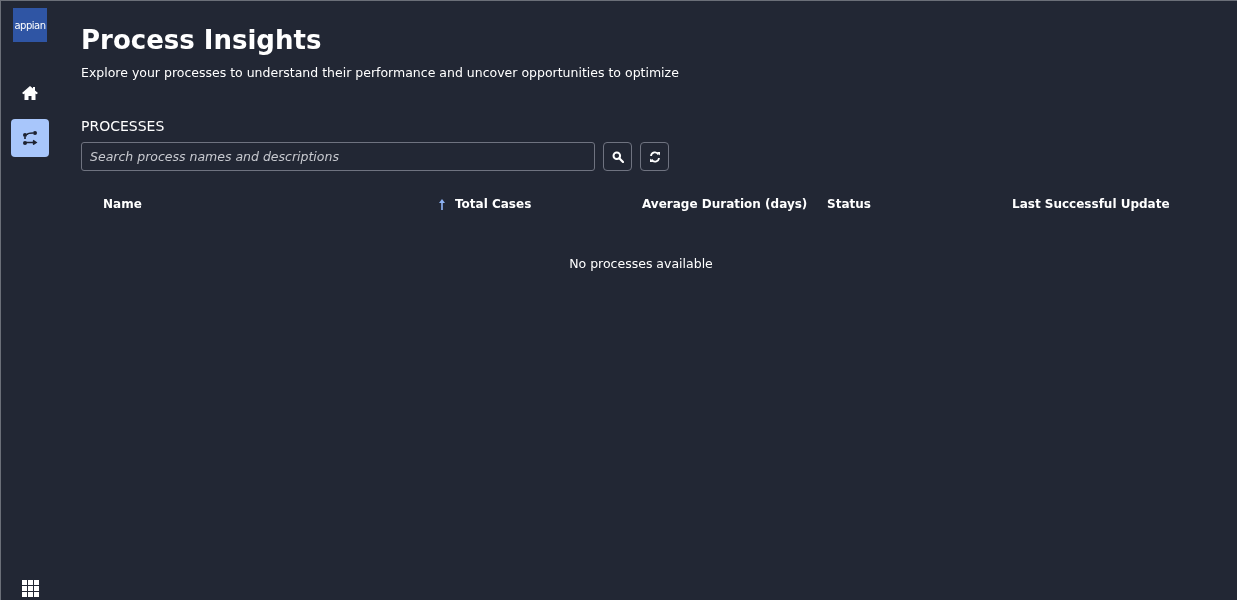 The height and width of the screenshot is (600, 1237). Describe the element at coordinates (202, 40) in the screenshot. I see `page-title: Process Insights` at that location.